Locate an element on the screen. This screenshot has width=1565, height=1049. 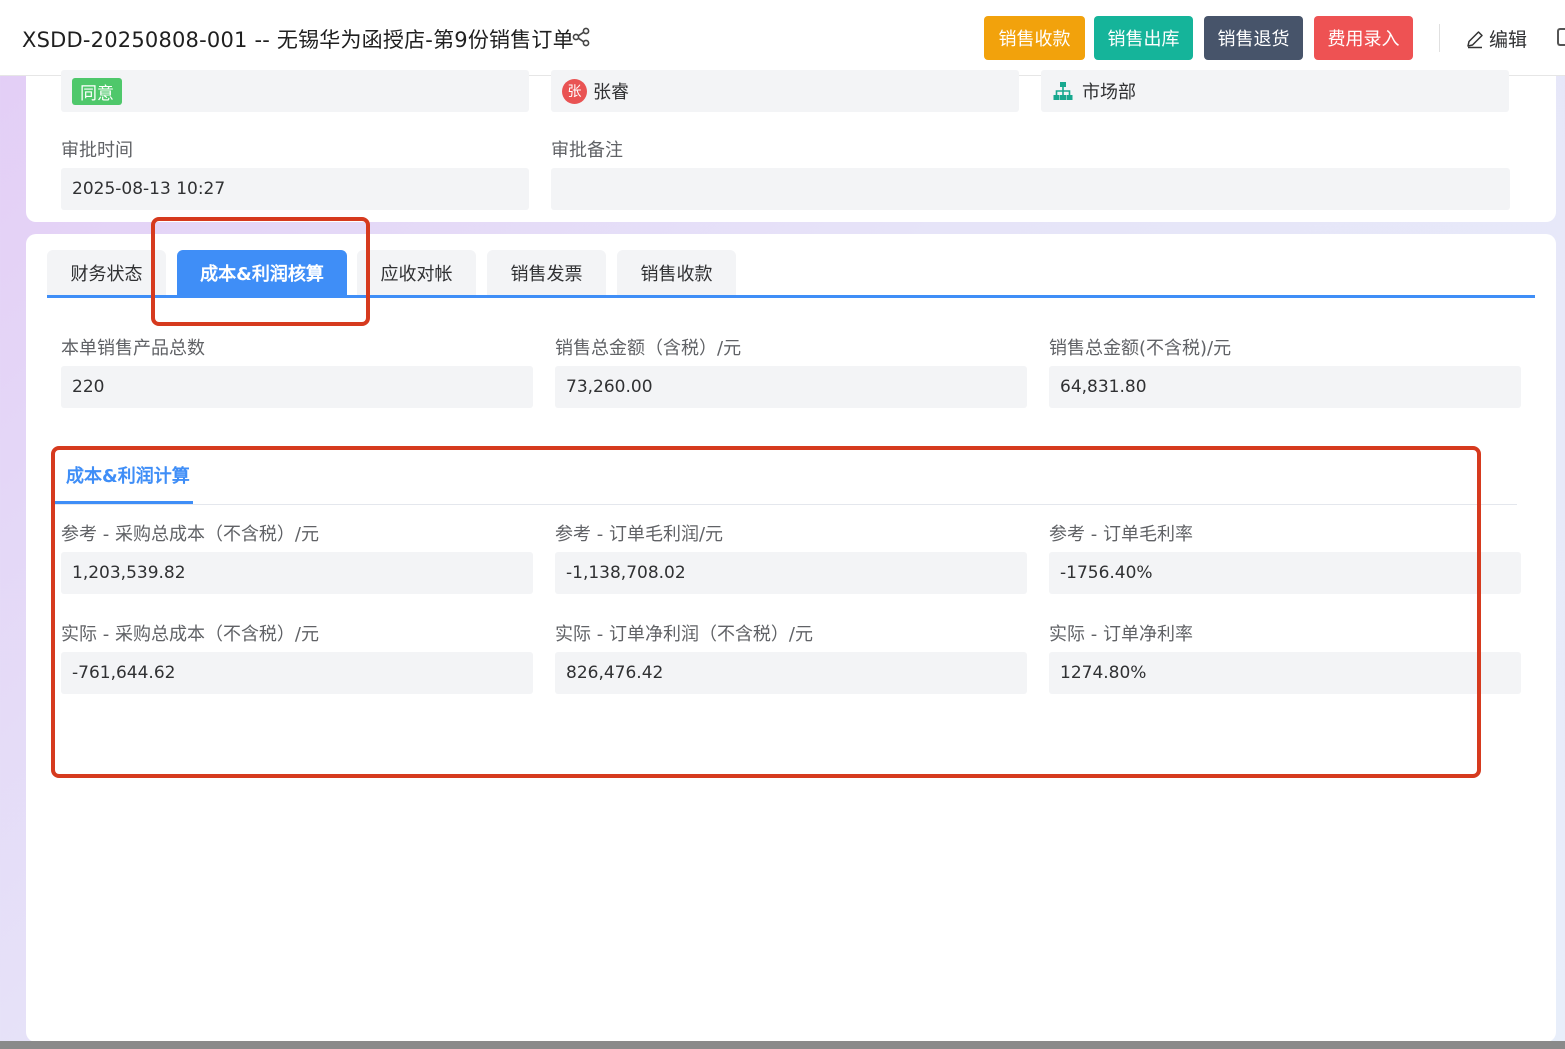
tab-receivable-reconciliation: 应收对帐 is located at coordinates (416, 273).